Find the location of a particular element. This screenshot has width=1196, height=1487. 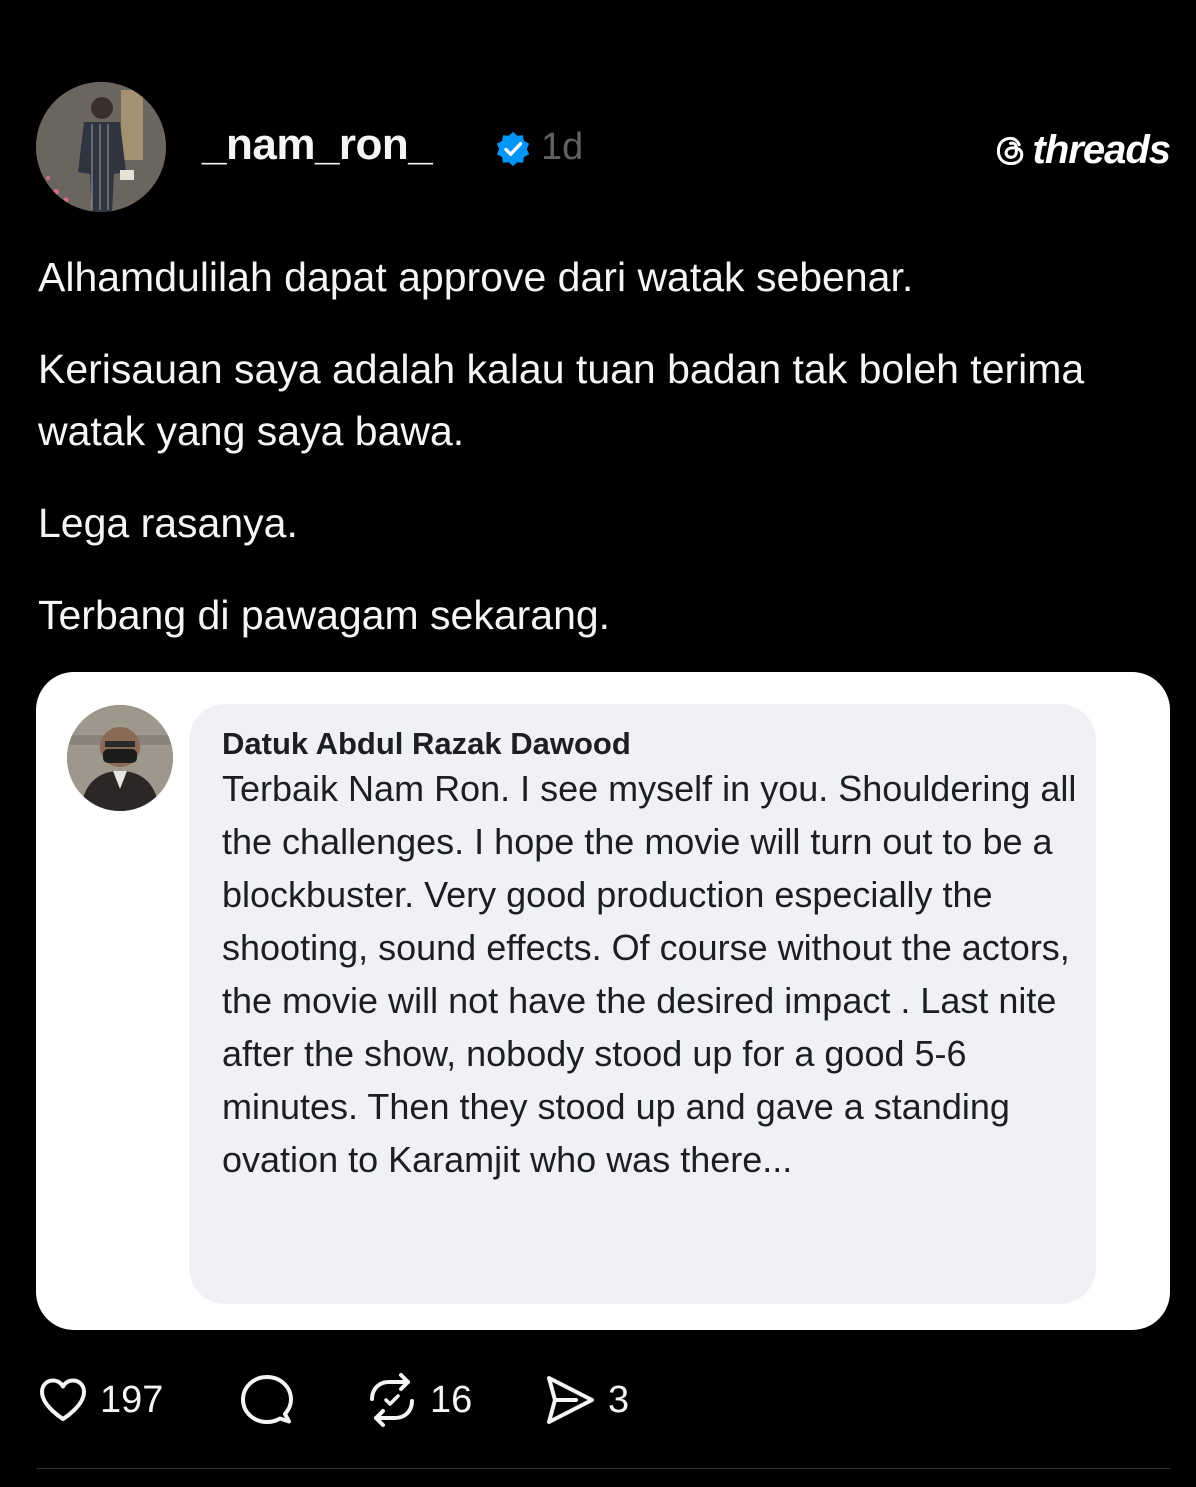

like-count: 197 is located at coordinates (132, 1399).